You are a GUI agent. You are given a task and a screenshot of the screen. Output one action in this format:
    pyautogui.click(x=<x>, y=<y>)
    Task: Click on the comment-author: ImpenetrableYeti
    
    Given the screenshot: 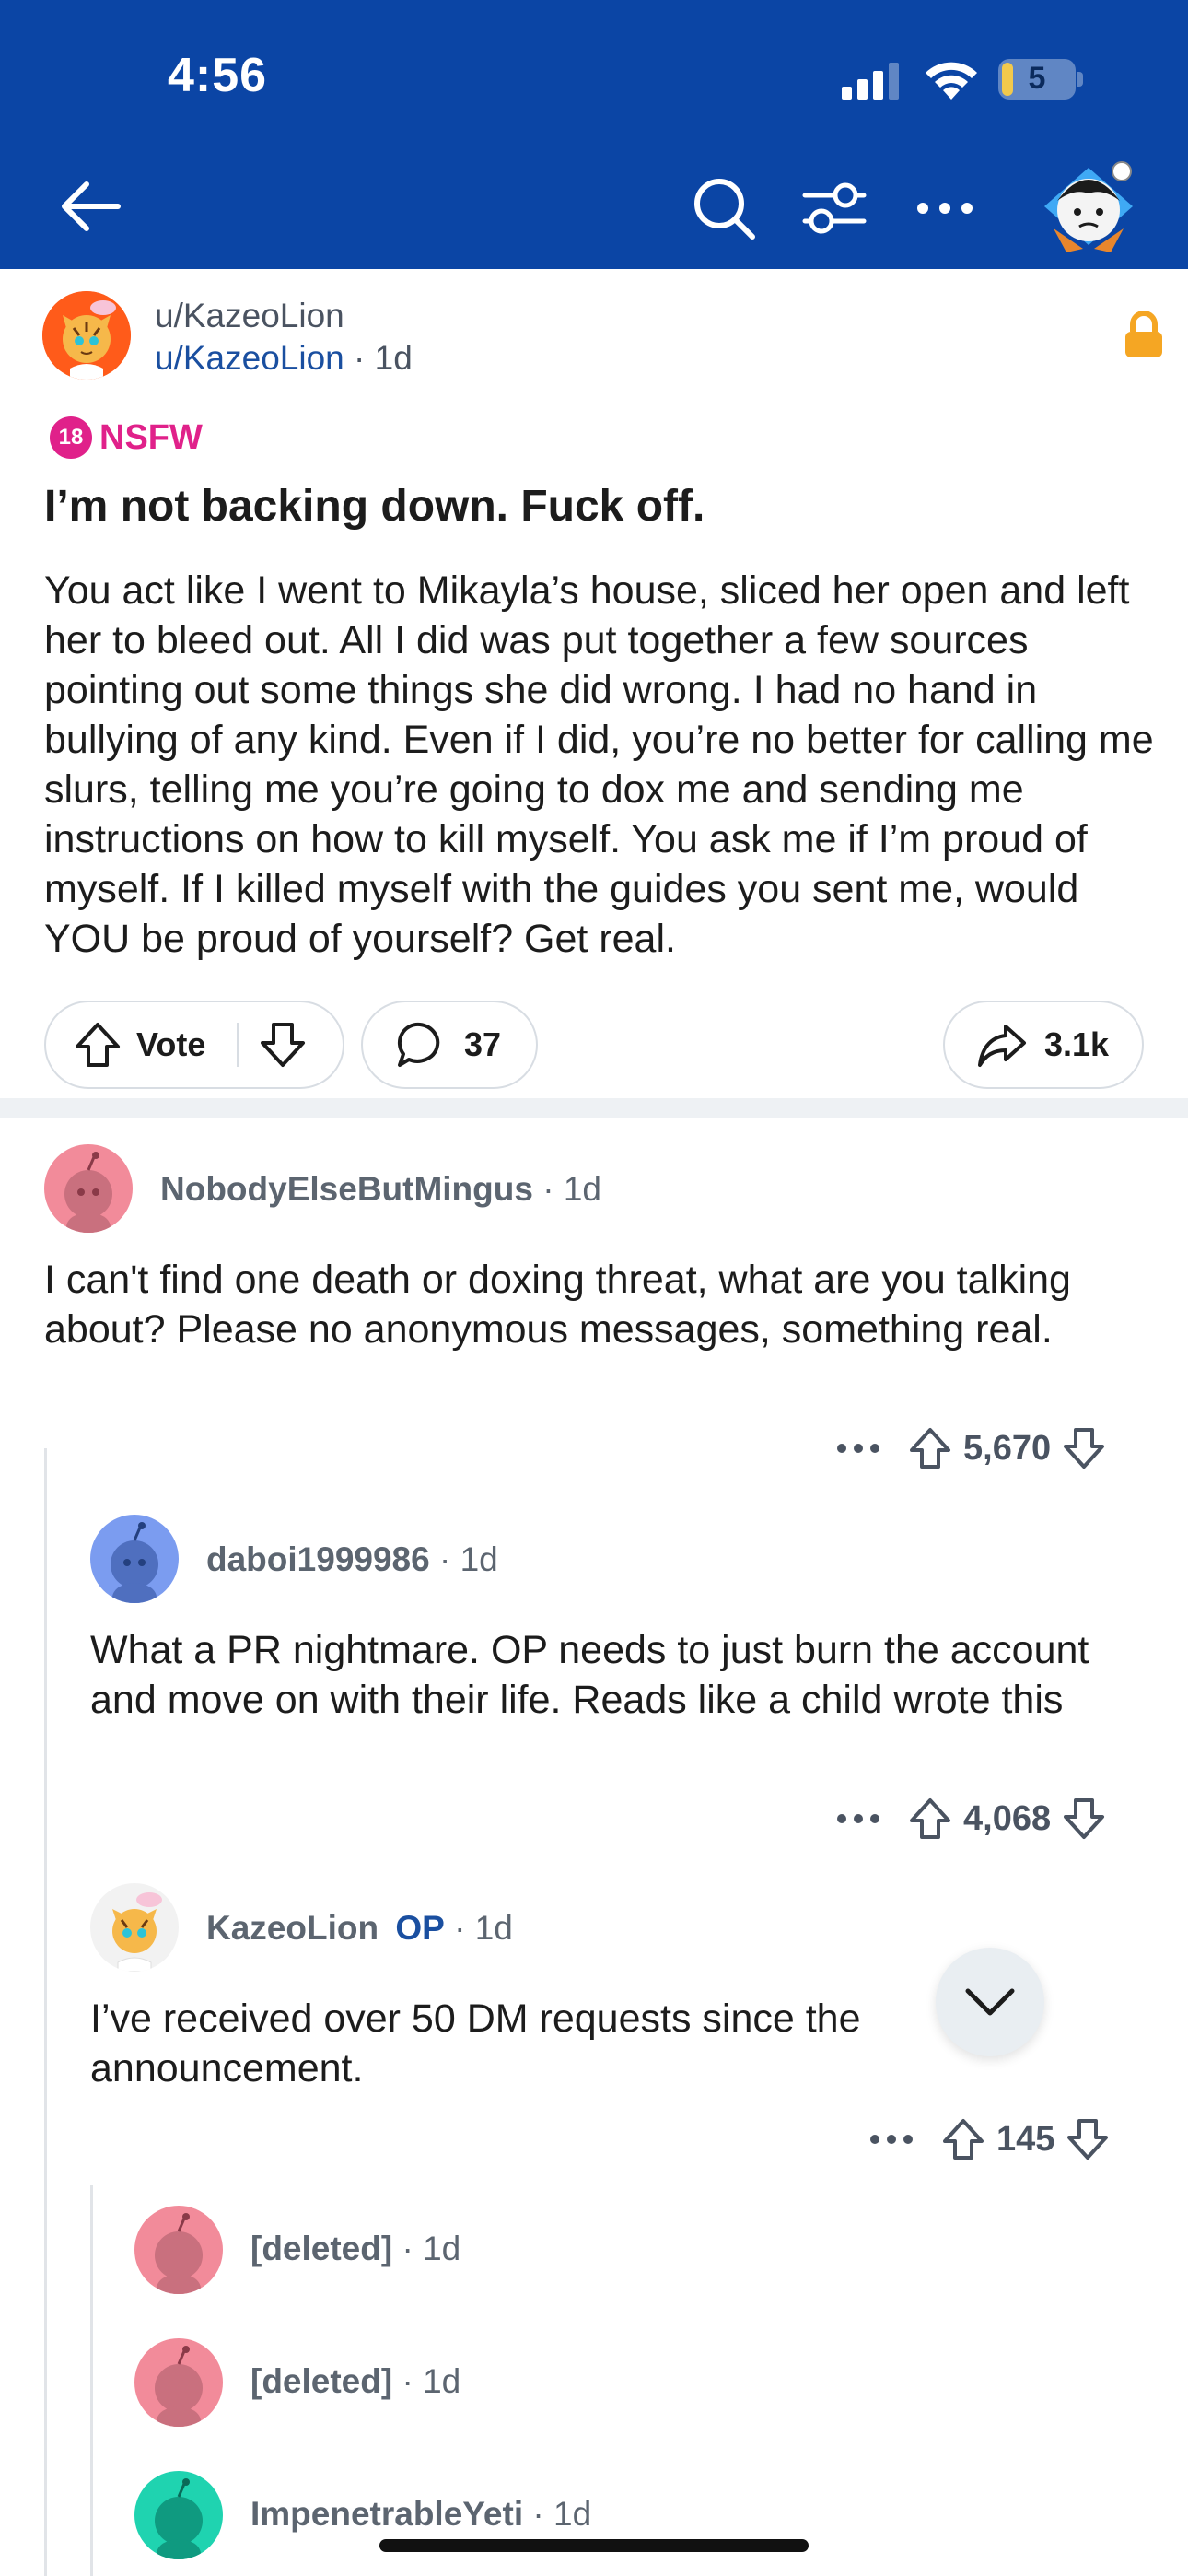 What is the action you would take?
    pyautogui.click(x=386, y=2514)
    